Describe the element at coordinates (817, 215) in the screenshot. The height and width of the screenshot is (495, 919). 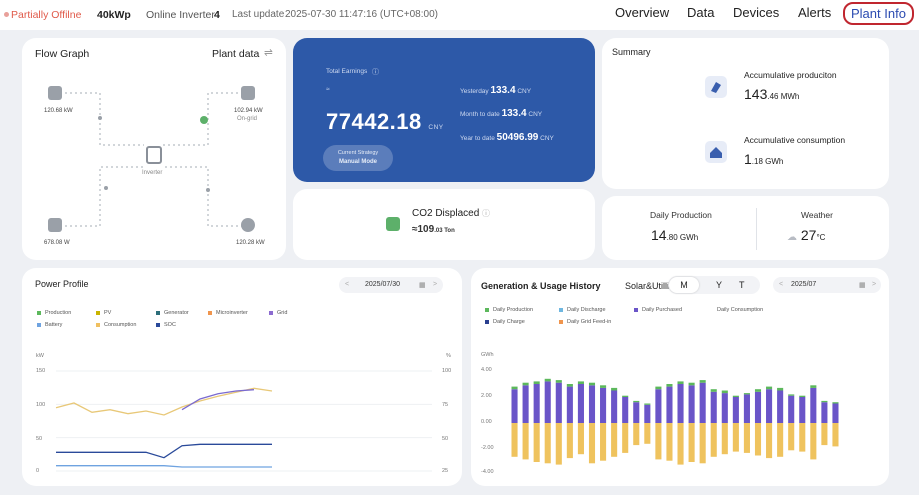
I see `weather-label: Weather` at that location.